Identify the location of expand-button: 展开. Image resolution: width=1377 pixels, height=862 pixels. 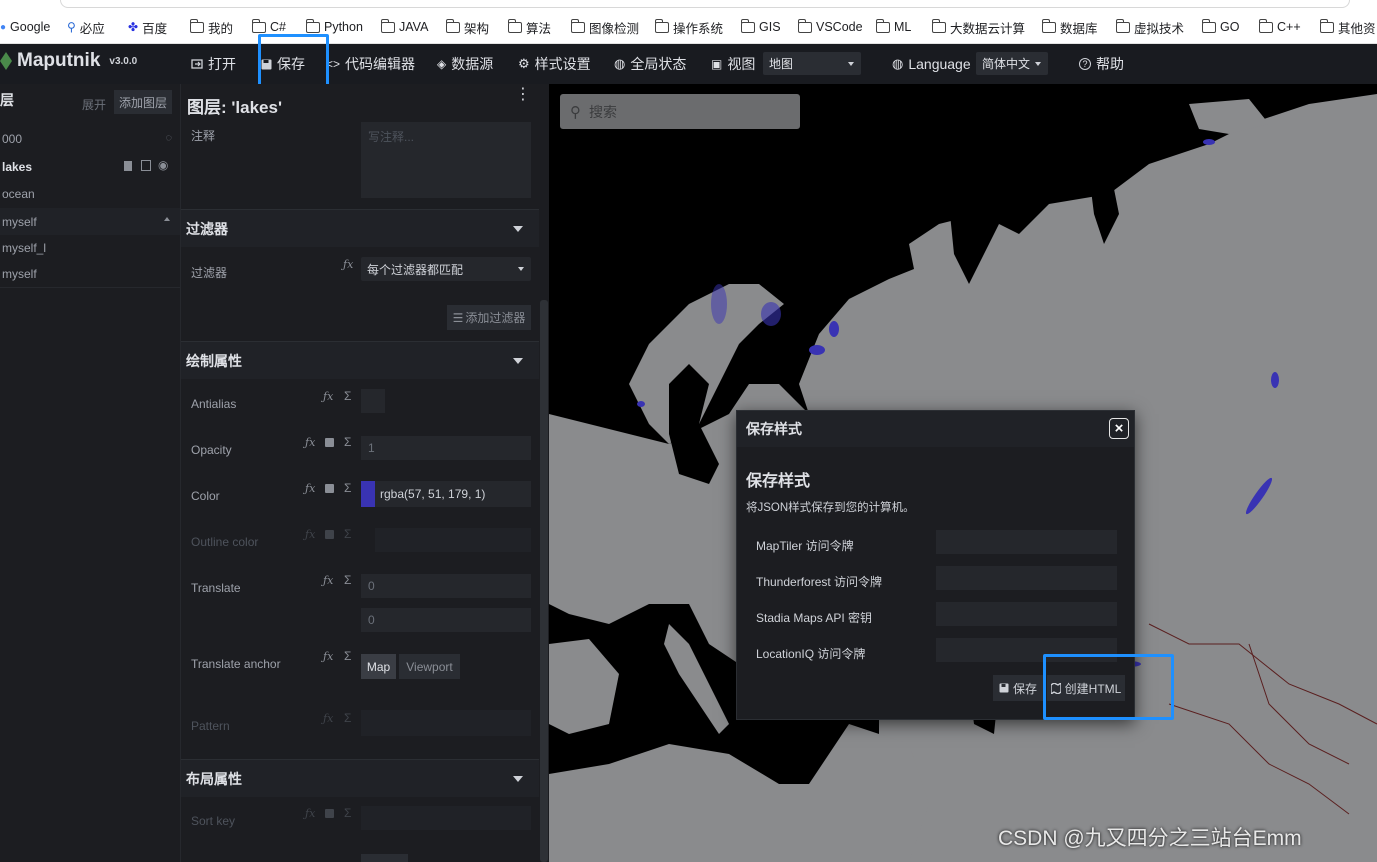
(94, 104).